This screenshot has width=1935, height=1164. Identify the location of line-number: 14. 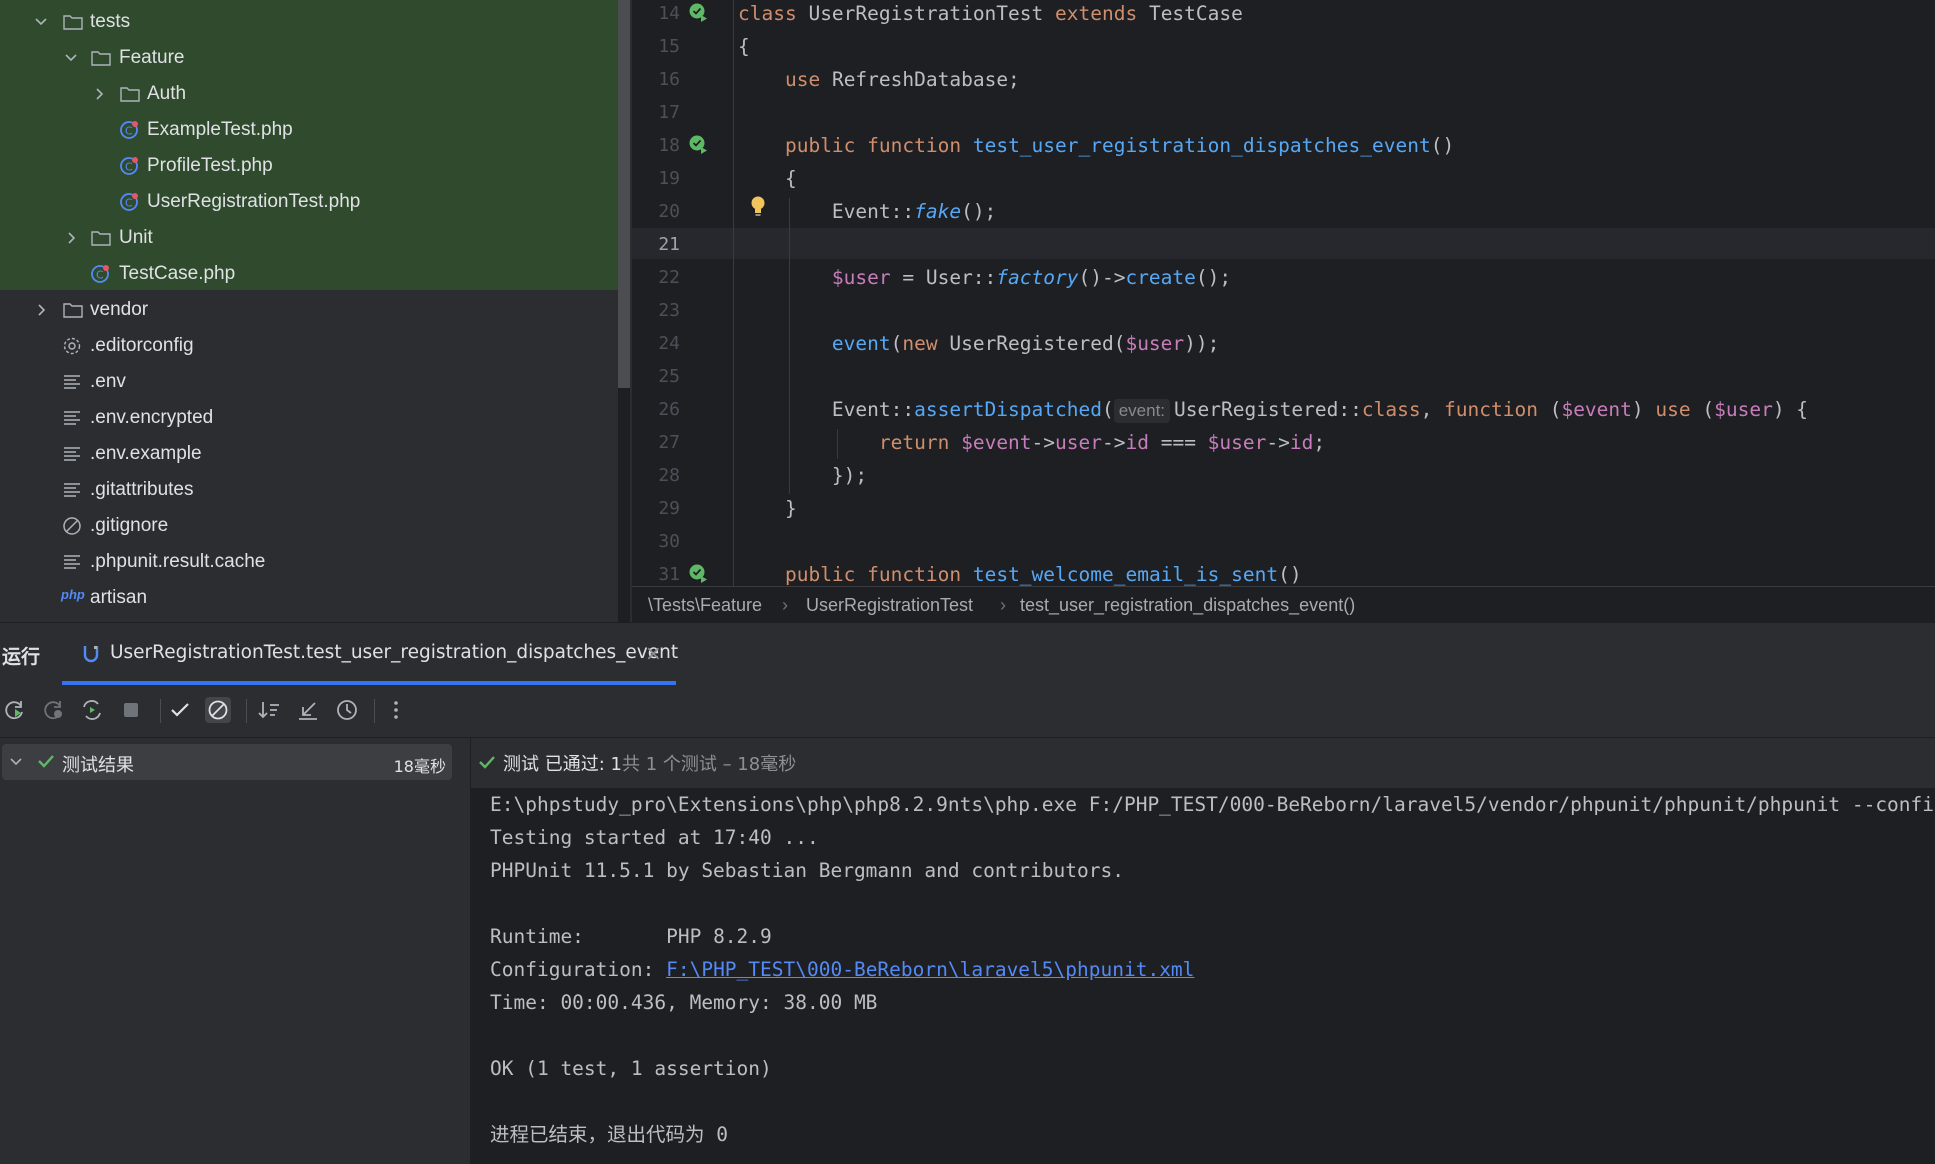
(669, 13).